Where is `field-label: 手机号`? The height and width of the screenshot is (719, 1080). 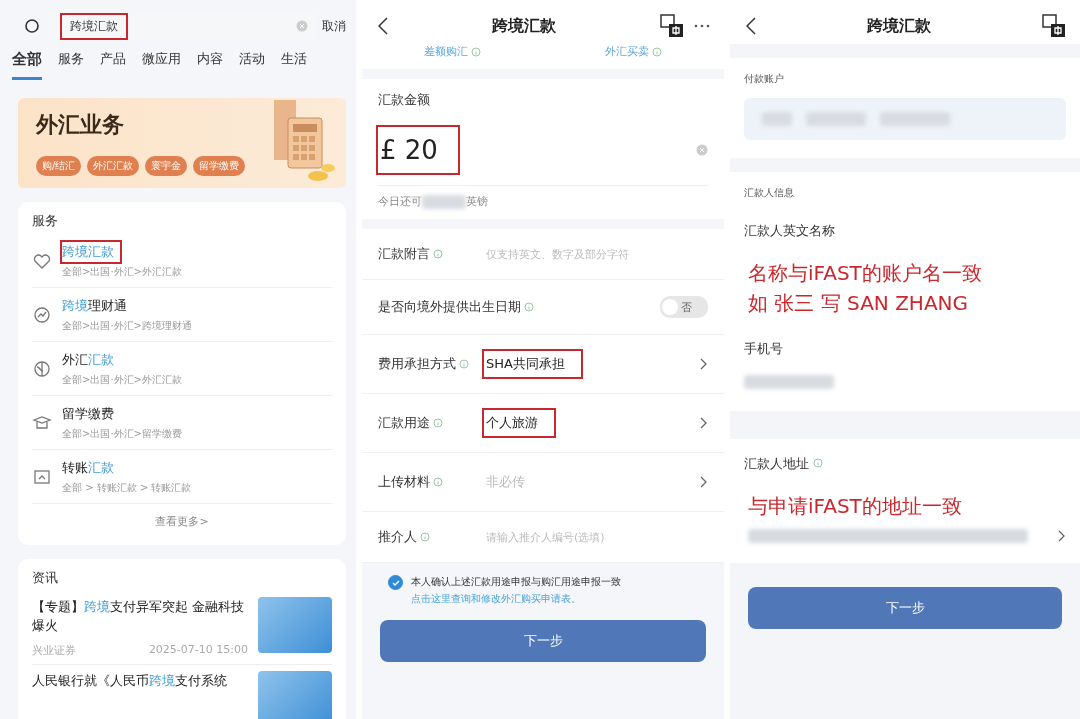
field-label: 手机号 is located at coordinates (905, 346).